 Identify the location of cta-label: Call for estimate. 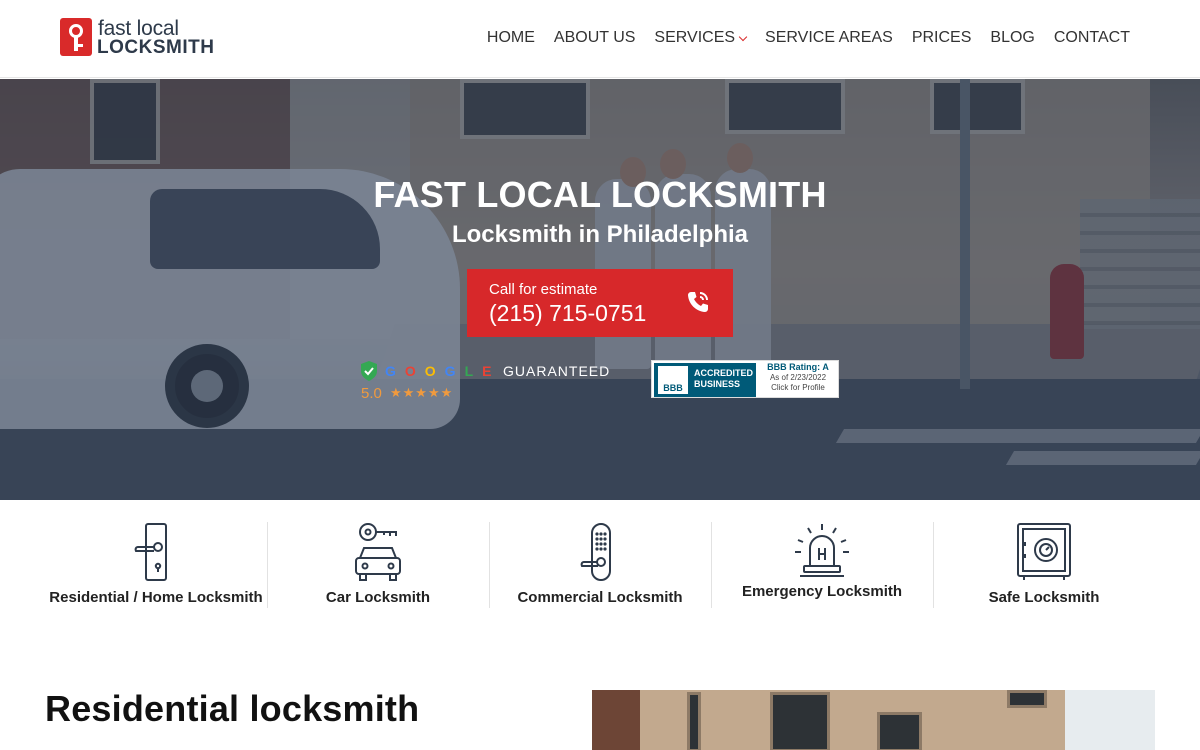
(543, 289).